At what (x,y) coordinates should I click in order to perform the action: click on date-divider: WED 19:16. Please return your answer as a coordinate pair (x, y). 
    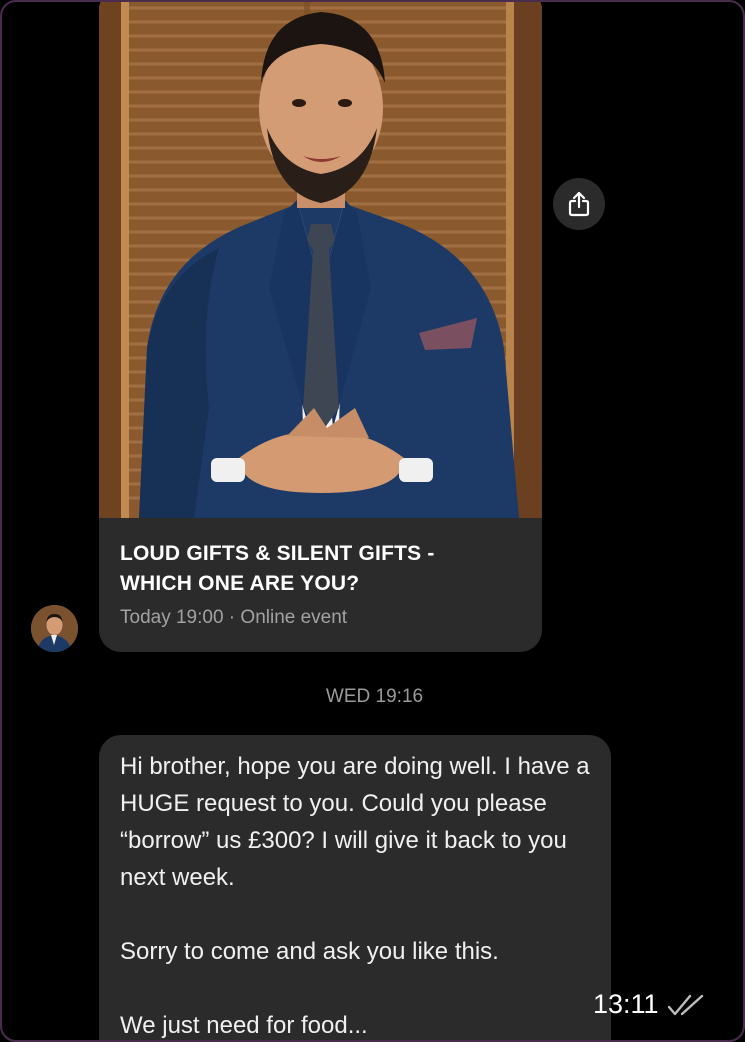
    Looking at the image, I should click on (374, 696).